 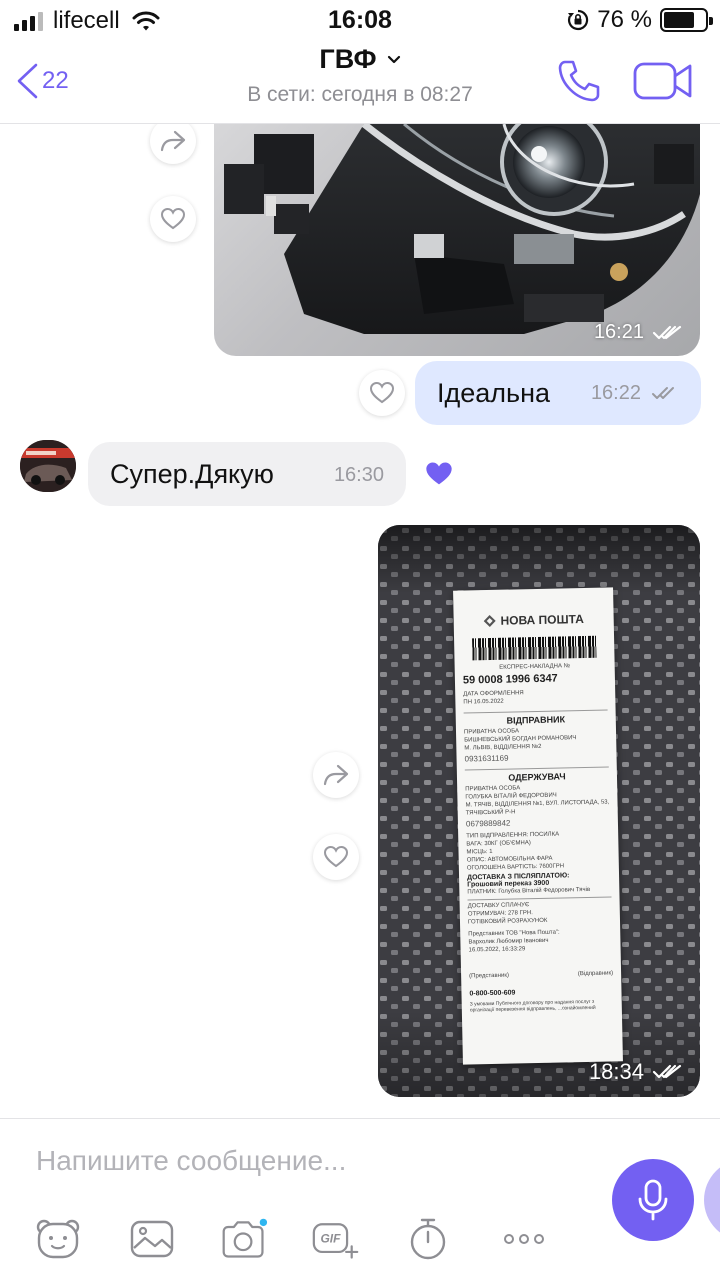 What do you see at coordinates (662, 81) in the screenshot?
I see `video-camera-icon` at bounding box center [662, 81].